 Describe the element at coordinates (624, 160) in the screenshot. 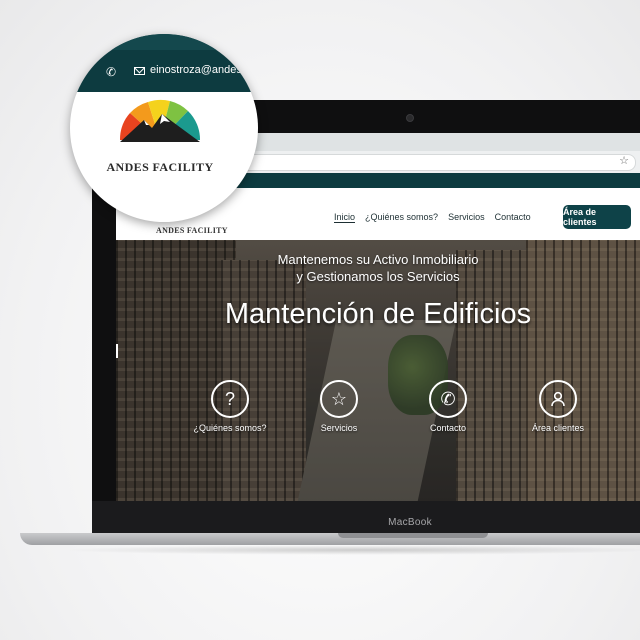

I see `bookmark-star-icon: ☆` at that location.